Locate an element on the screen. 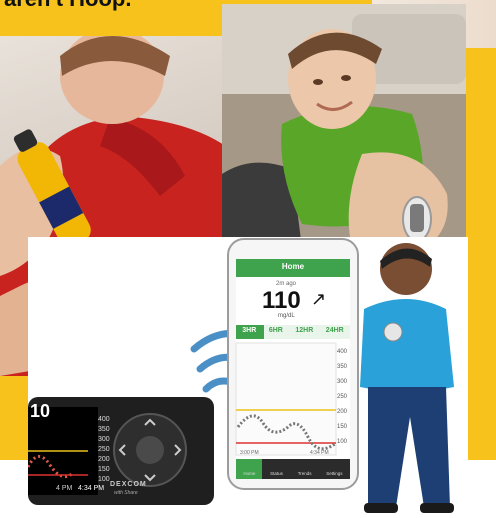 The height and width of the screenshot is (518, 496). receiver-time-end: 4:34 PM is located at coordinates (91, 488).